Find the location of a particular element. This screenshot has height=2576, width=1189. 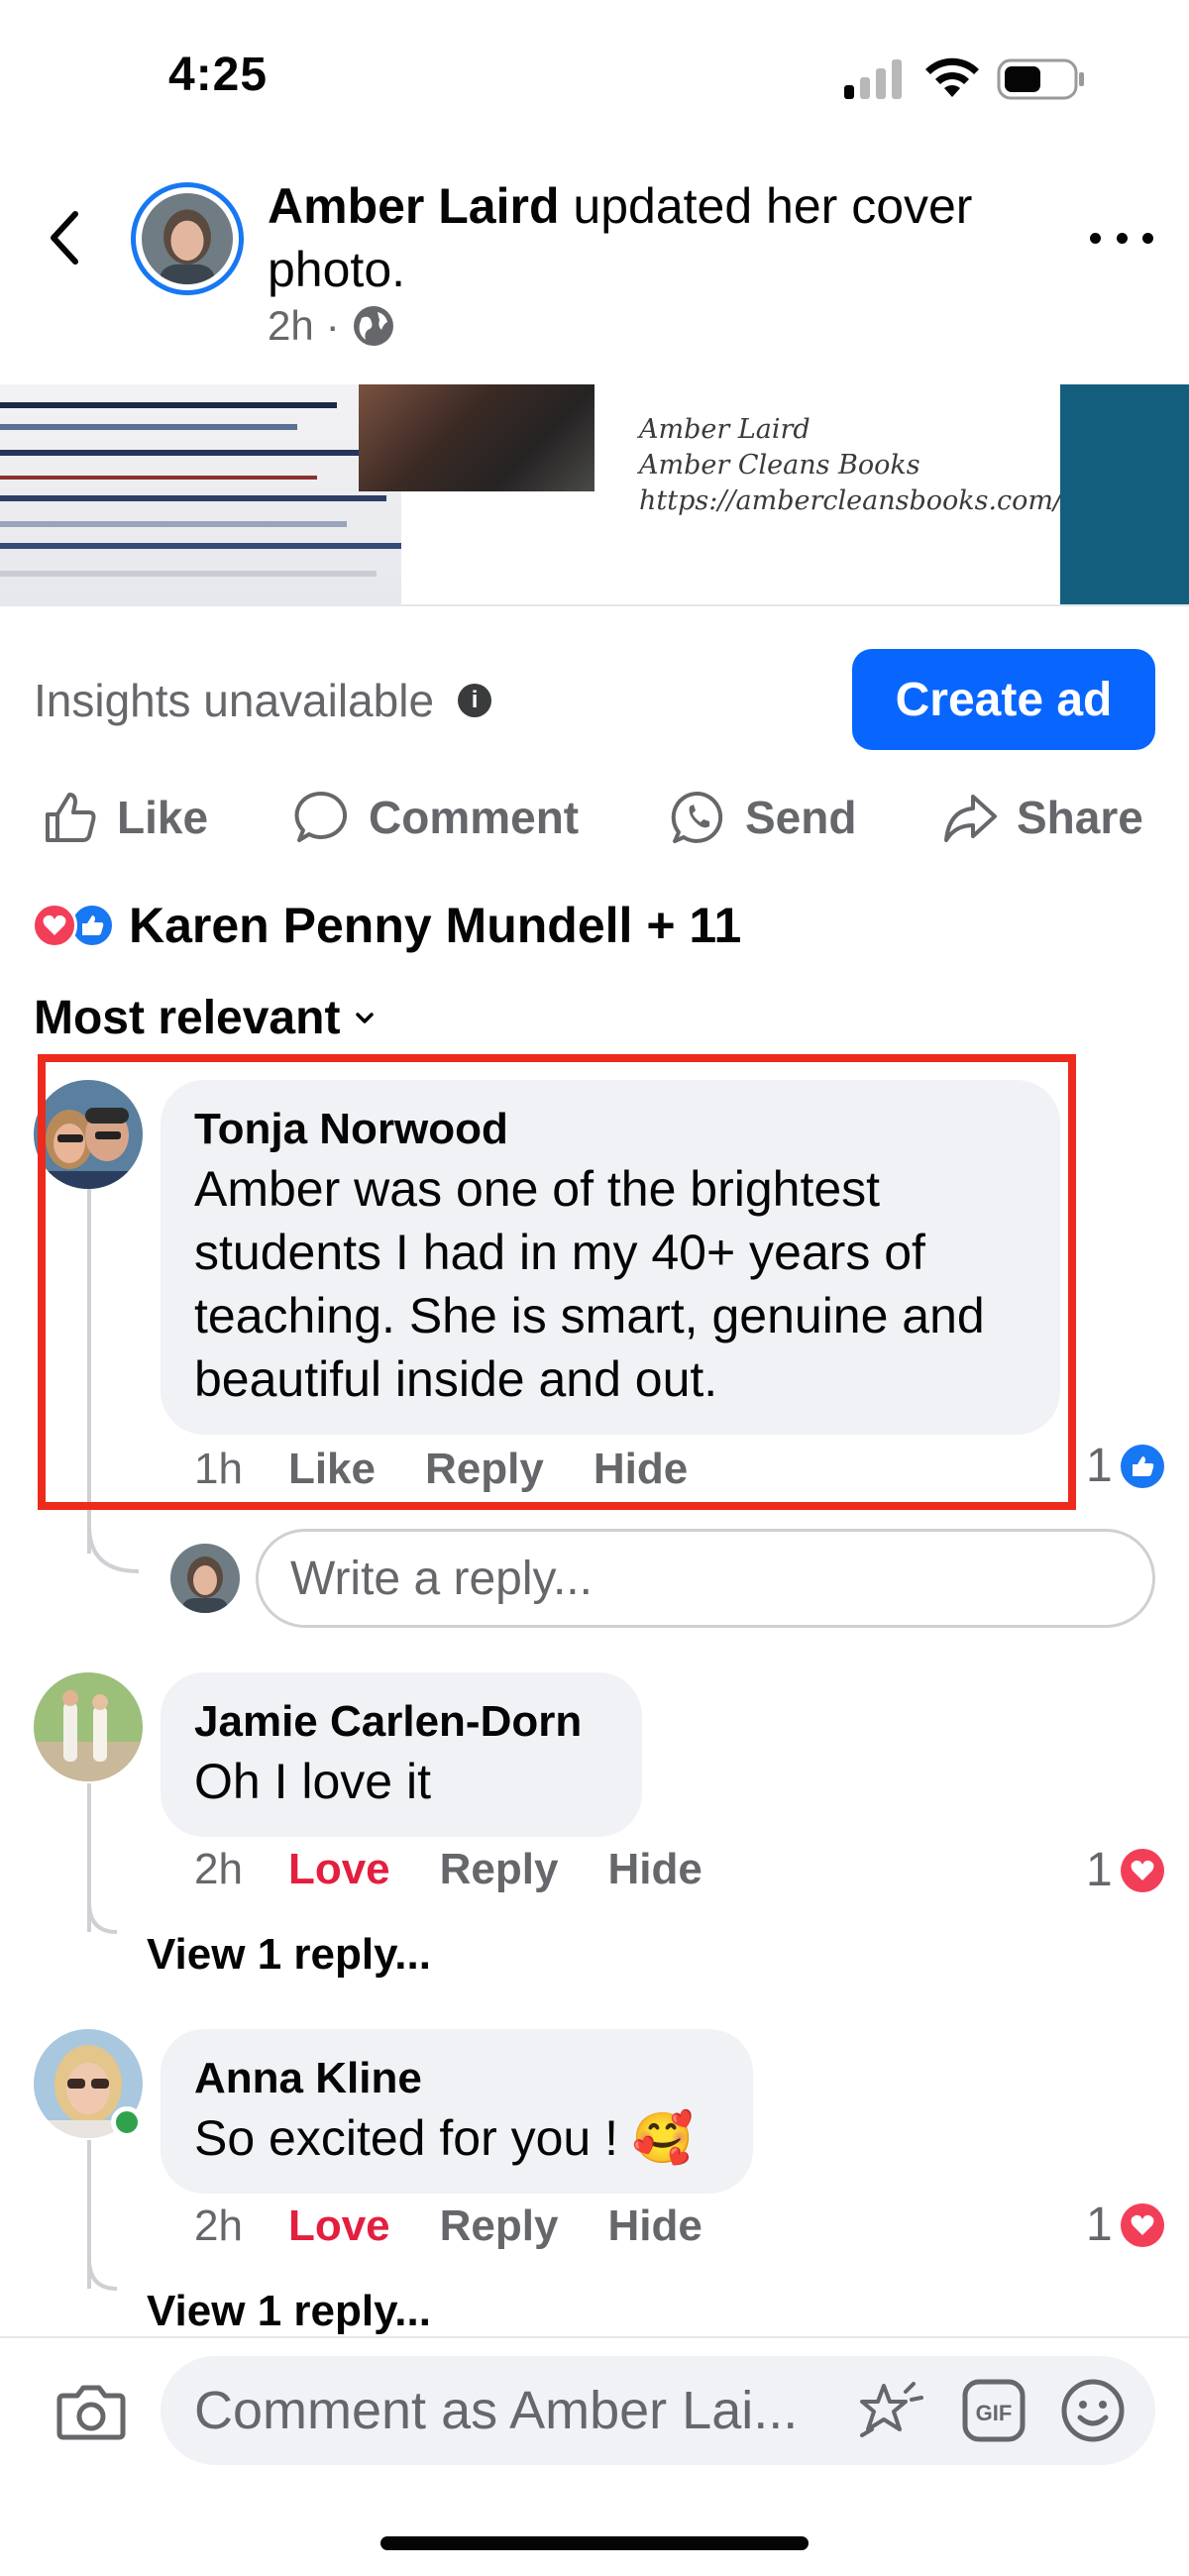

chevron-left-icon is located at coordinates (64, 238).